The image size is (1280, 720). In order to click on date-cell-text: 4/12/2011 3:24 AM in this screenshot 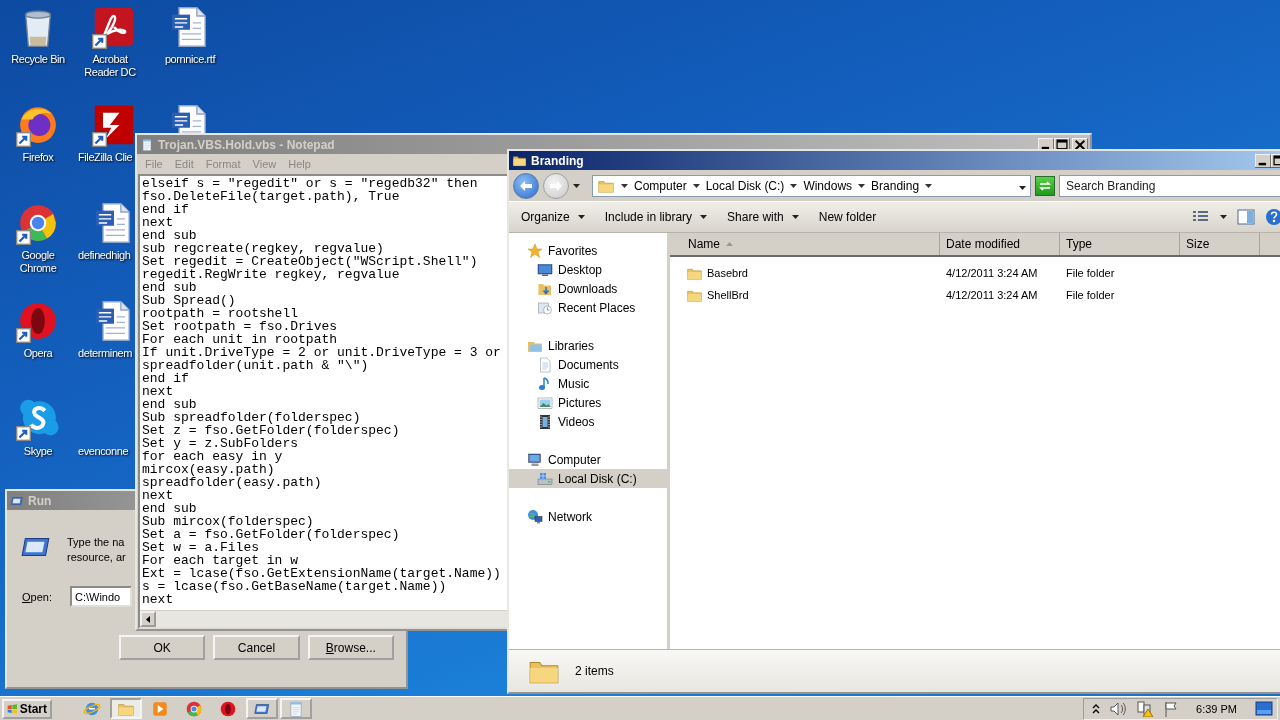, I will do `click(992, 273)`.